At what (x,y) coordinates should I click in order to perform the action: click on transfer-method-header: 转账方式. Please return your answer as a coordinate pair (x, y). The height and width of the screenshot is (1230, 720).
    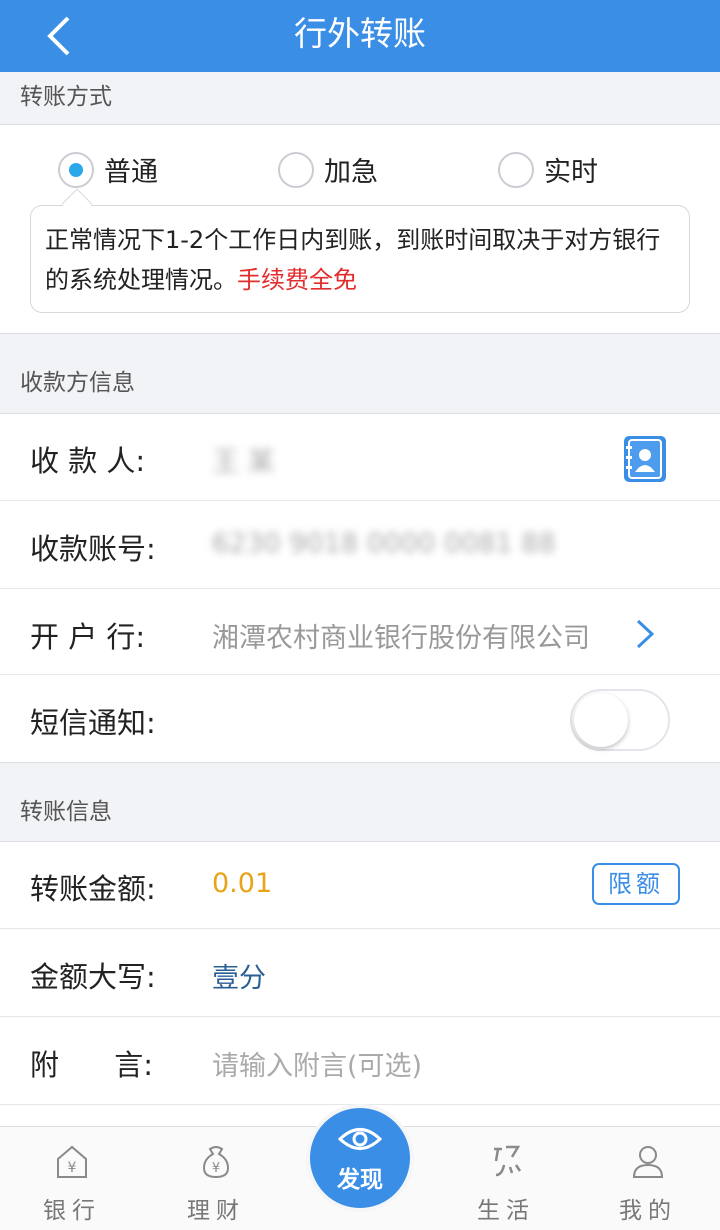
    Looking at the image, I should click on (360, 98).